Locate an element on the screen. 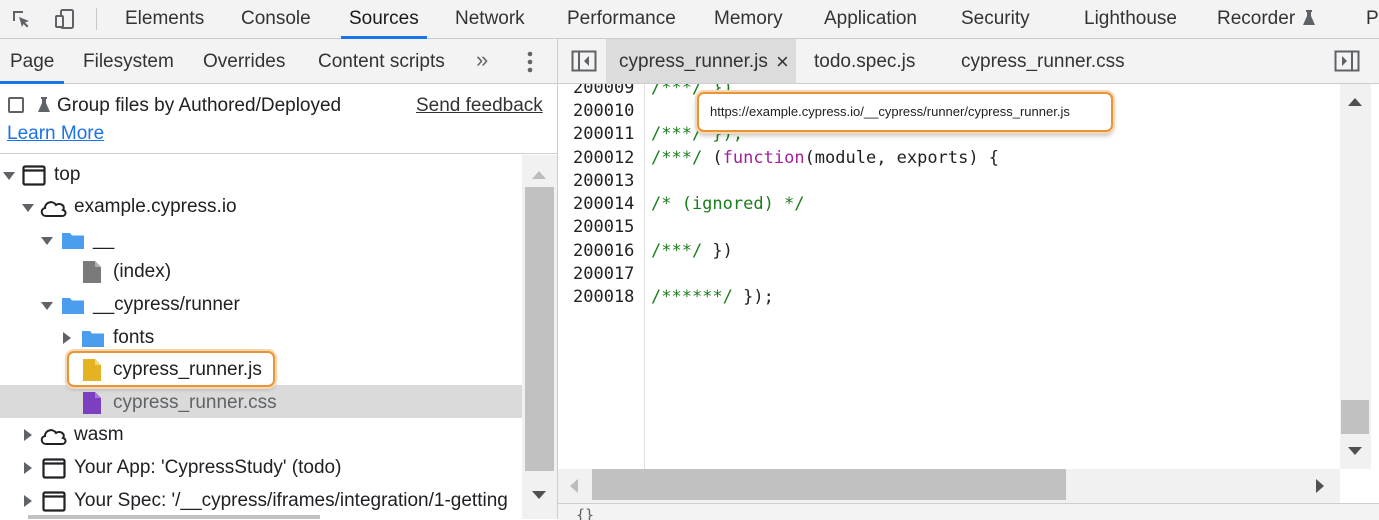  learn-more-link: Learn More is located at coordinates (55, 134).